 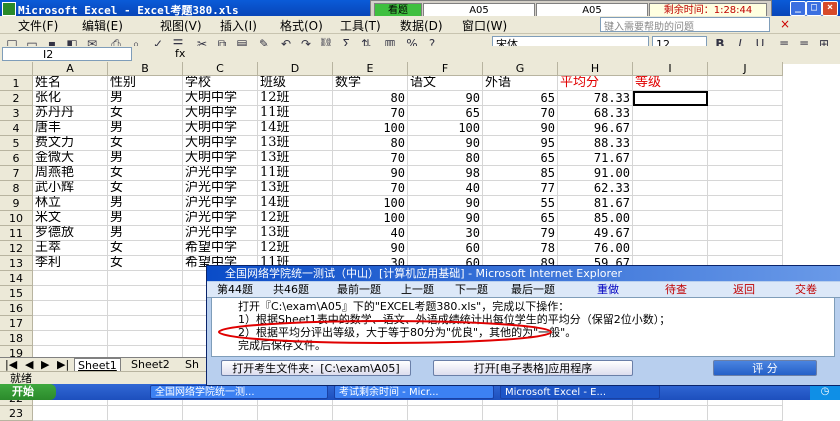 What do you see at coordinates (16, 308) in the screenshot?
I see `row-header: 16` at bounding box center [16, 308].